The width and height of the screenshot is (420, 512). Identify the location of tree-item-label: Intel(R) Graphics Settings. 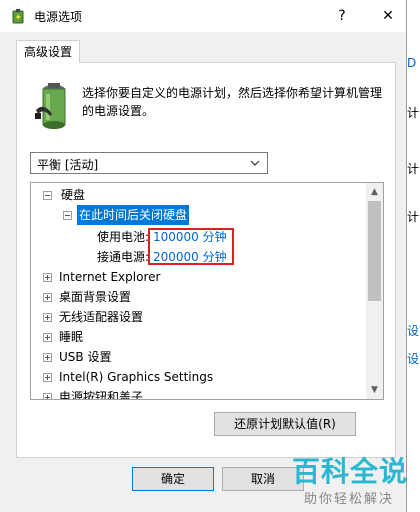
(136, 377).